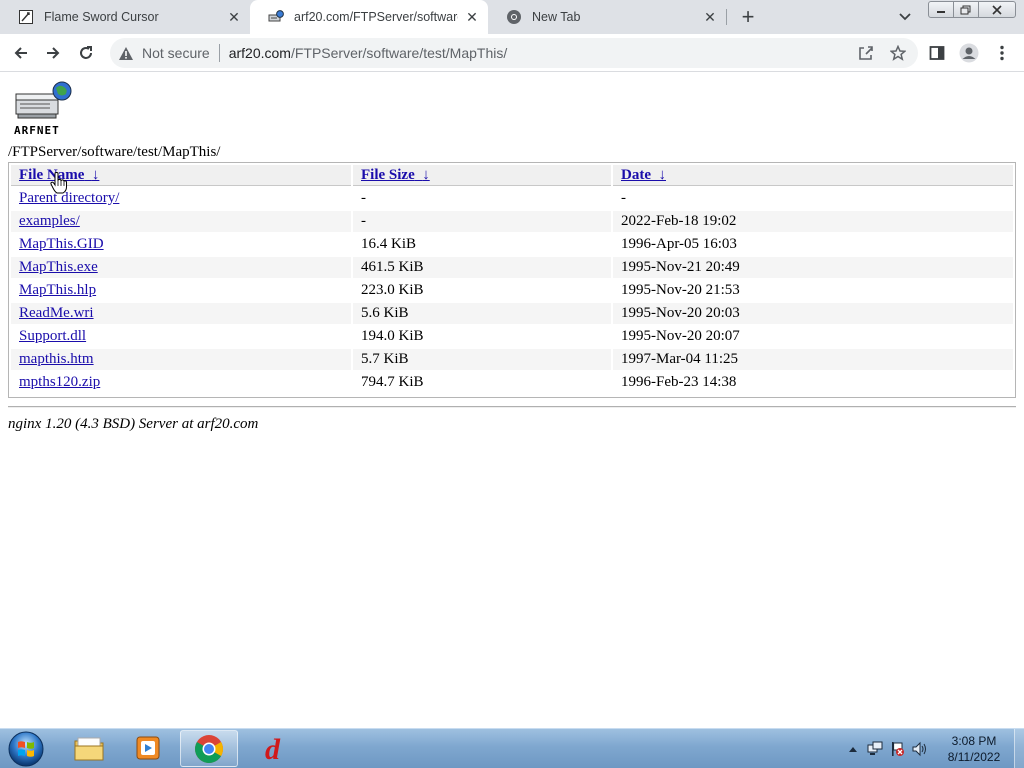  What do you see at coordinates (114, 152) in the screenshot?
I see `directory-path: /FTPServer/software/test/MapThis/` at bounding box center [114, 152].